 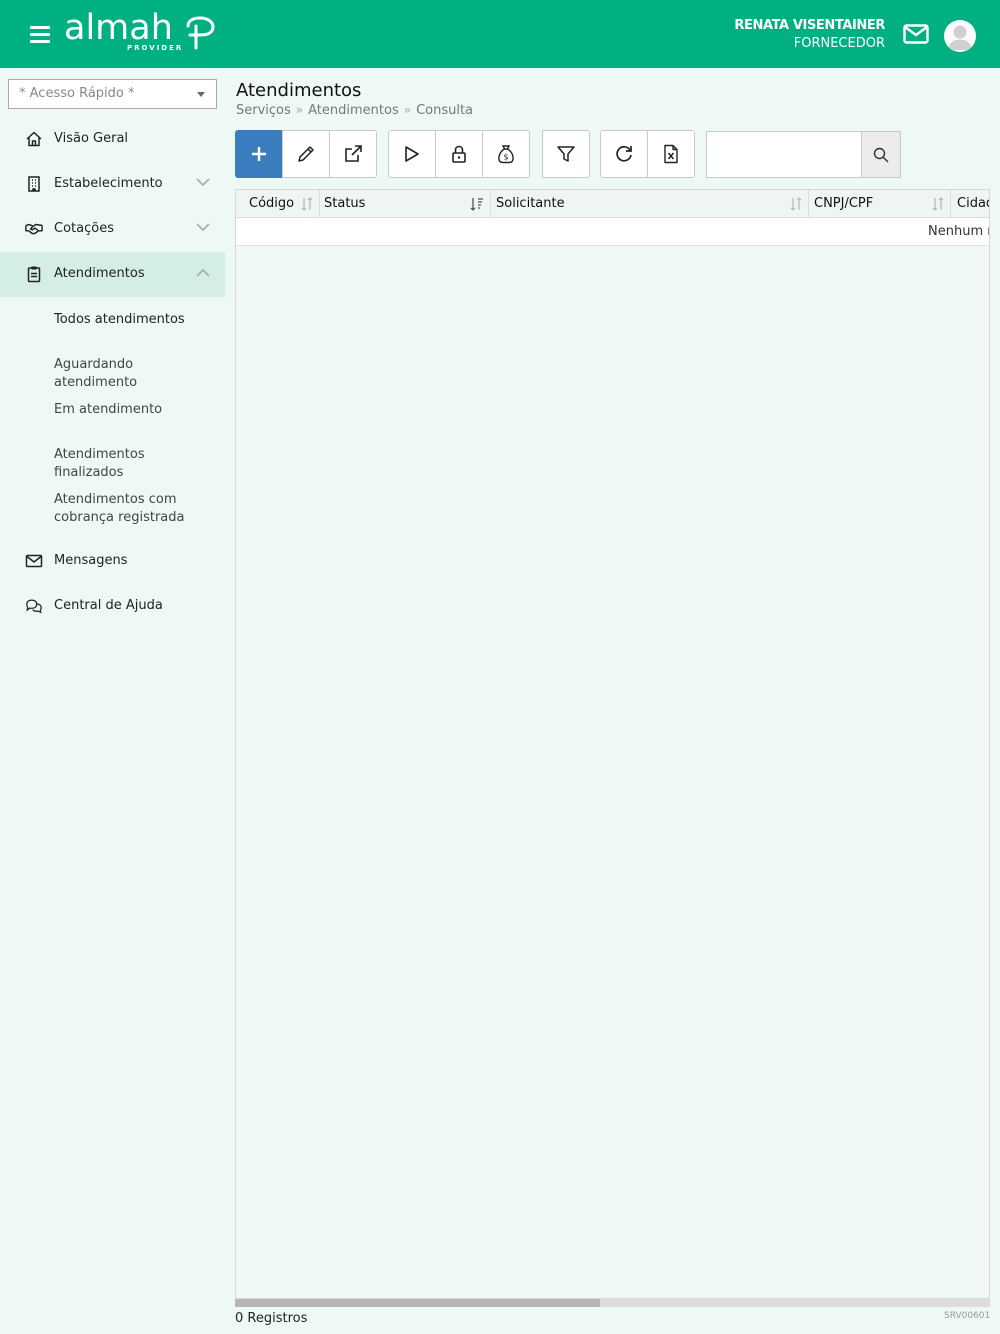 What do you see at coordinates (880, 204) in the screenshot?
I see `column-header-cnpj-cpf: CNPJ/CPF` at bounding box center [880, 204].